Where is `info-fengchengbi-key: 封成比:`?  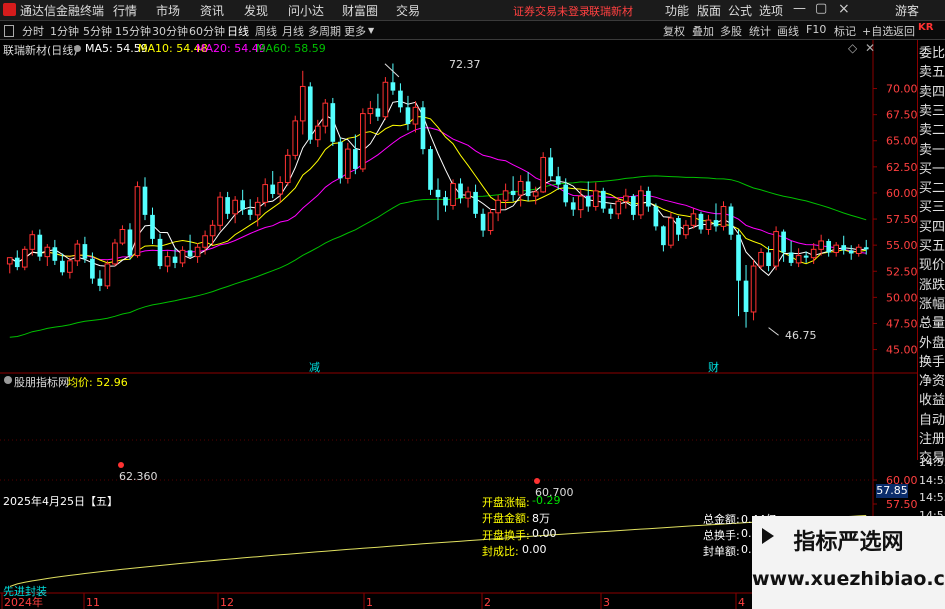 info-fengchengbi-key: 封成比: is located at coordinates (500, 551).